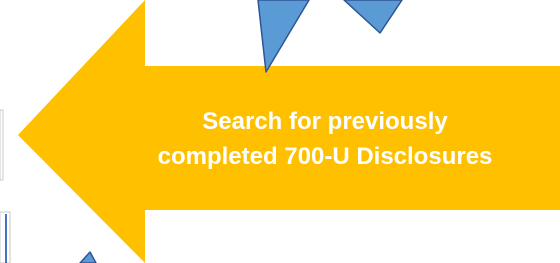  Describe the element at coordinates (373, 17) in the screenshot. I see `blue-pointer-top-right` at that location.